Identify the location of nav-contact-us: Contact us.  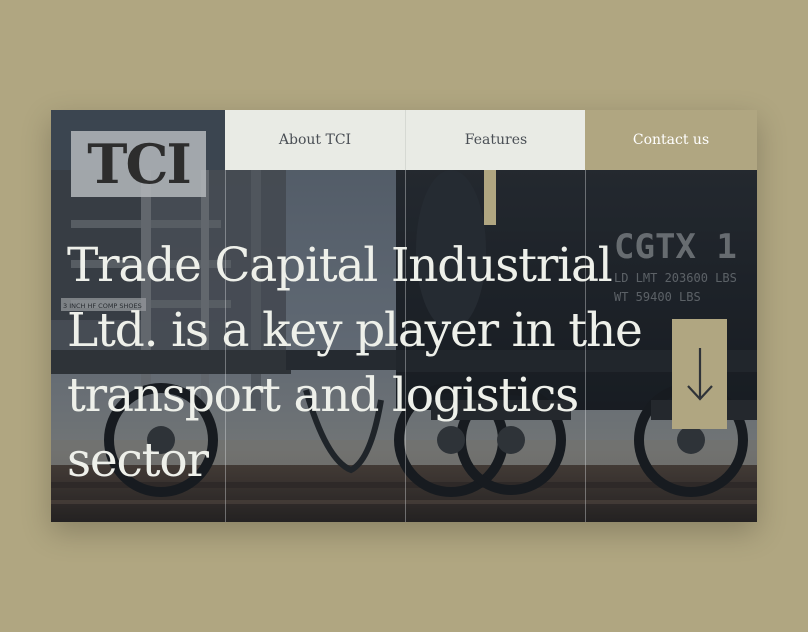
(671, 140).